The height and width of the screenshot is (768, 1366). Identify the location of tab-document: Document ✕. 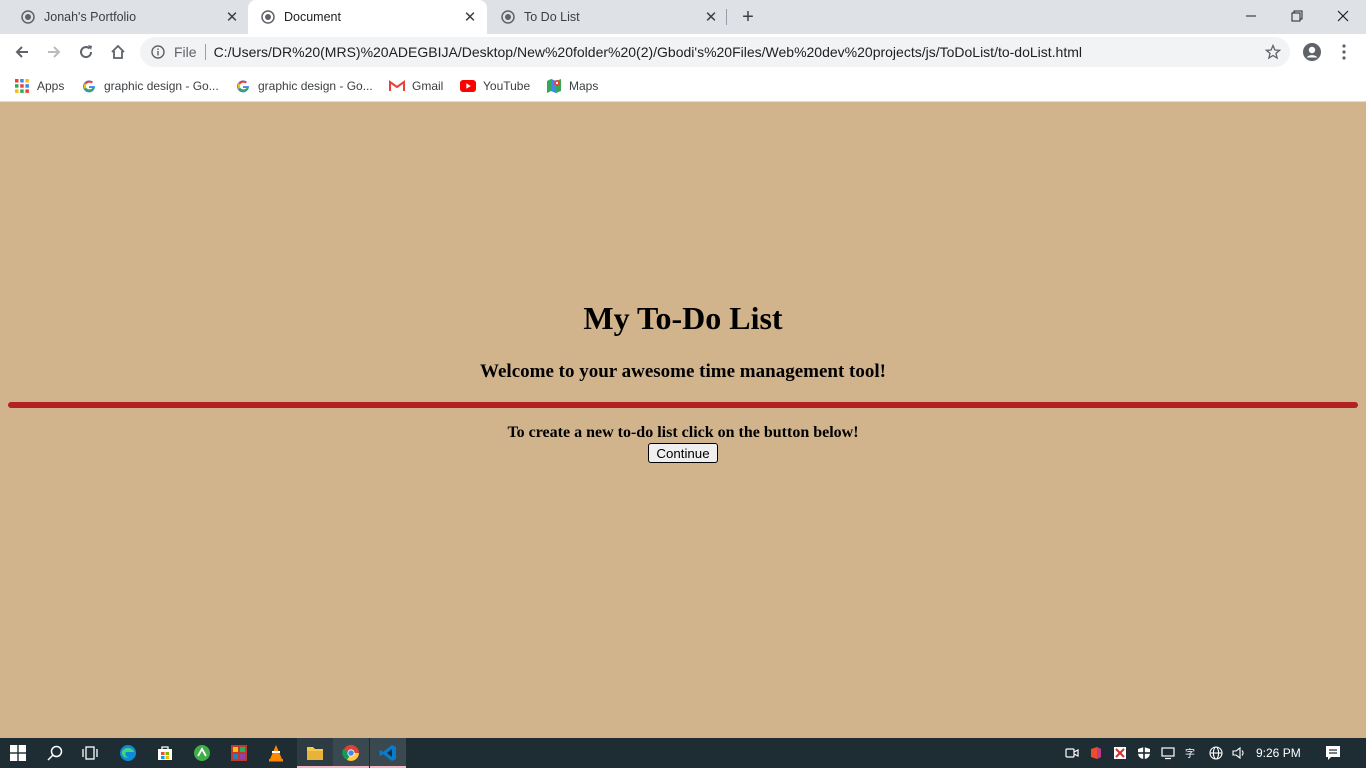
(367, 17).